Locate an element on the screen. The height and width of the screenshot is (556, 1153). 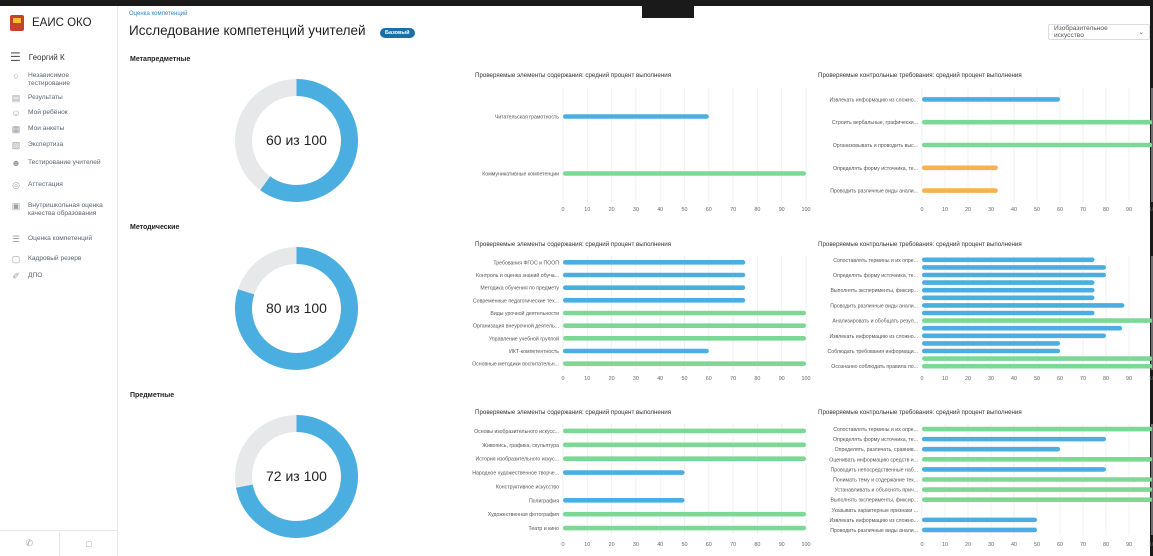
donut-label: 72 из 100 is located at coordinates (296, 476).